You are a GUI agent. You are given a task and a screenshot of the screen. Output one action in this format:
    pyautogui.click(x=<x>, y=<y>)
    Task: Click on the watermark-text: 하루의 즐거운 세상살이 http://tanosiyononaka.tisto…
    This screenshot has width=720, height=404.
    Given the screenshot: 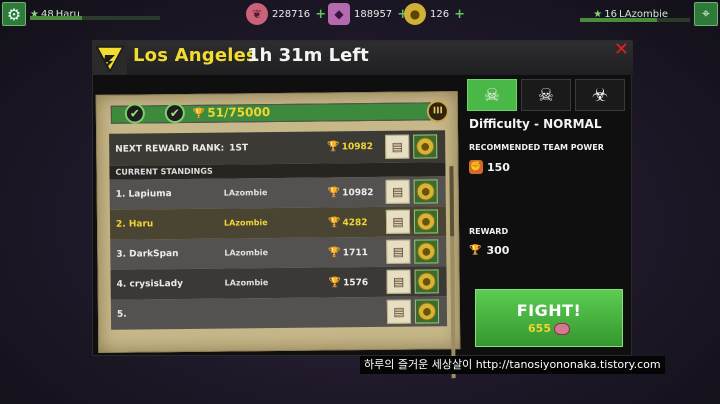 What is the action you would take?
    pyautogui.click(x=512, y=365)
    